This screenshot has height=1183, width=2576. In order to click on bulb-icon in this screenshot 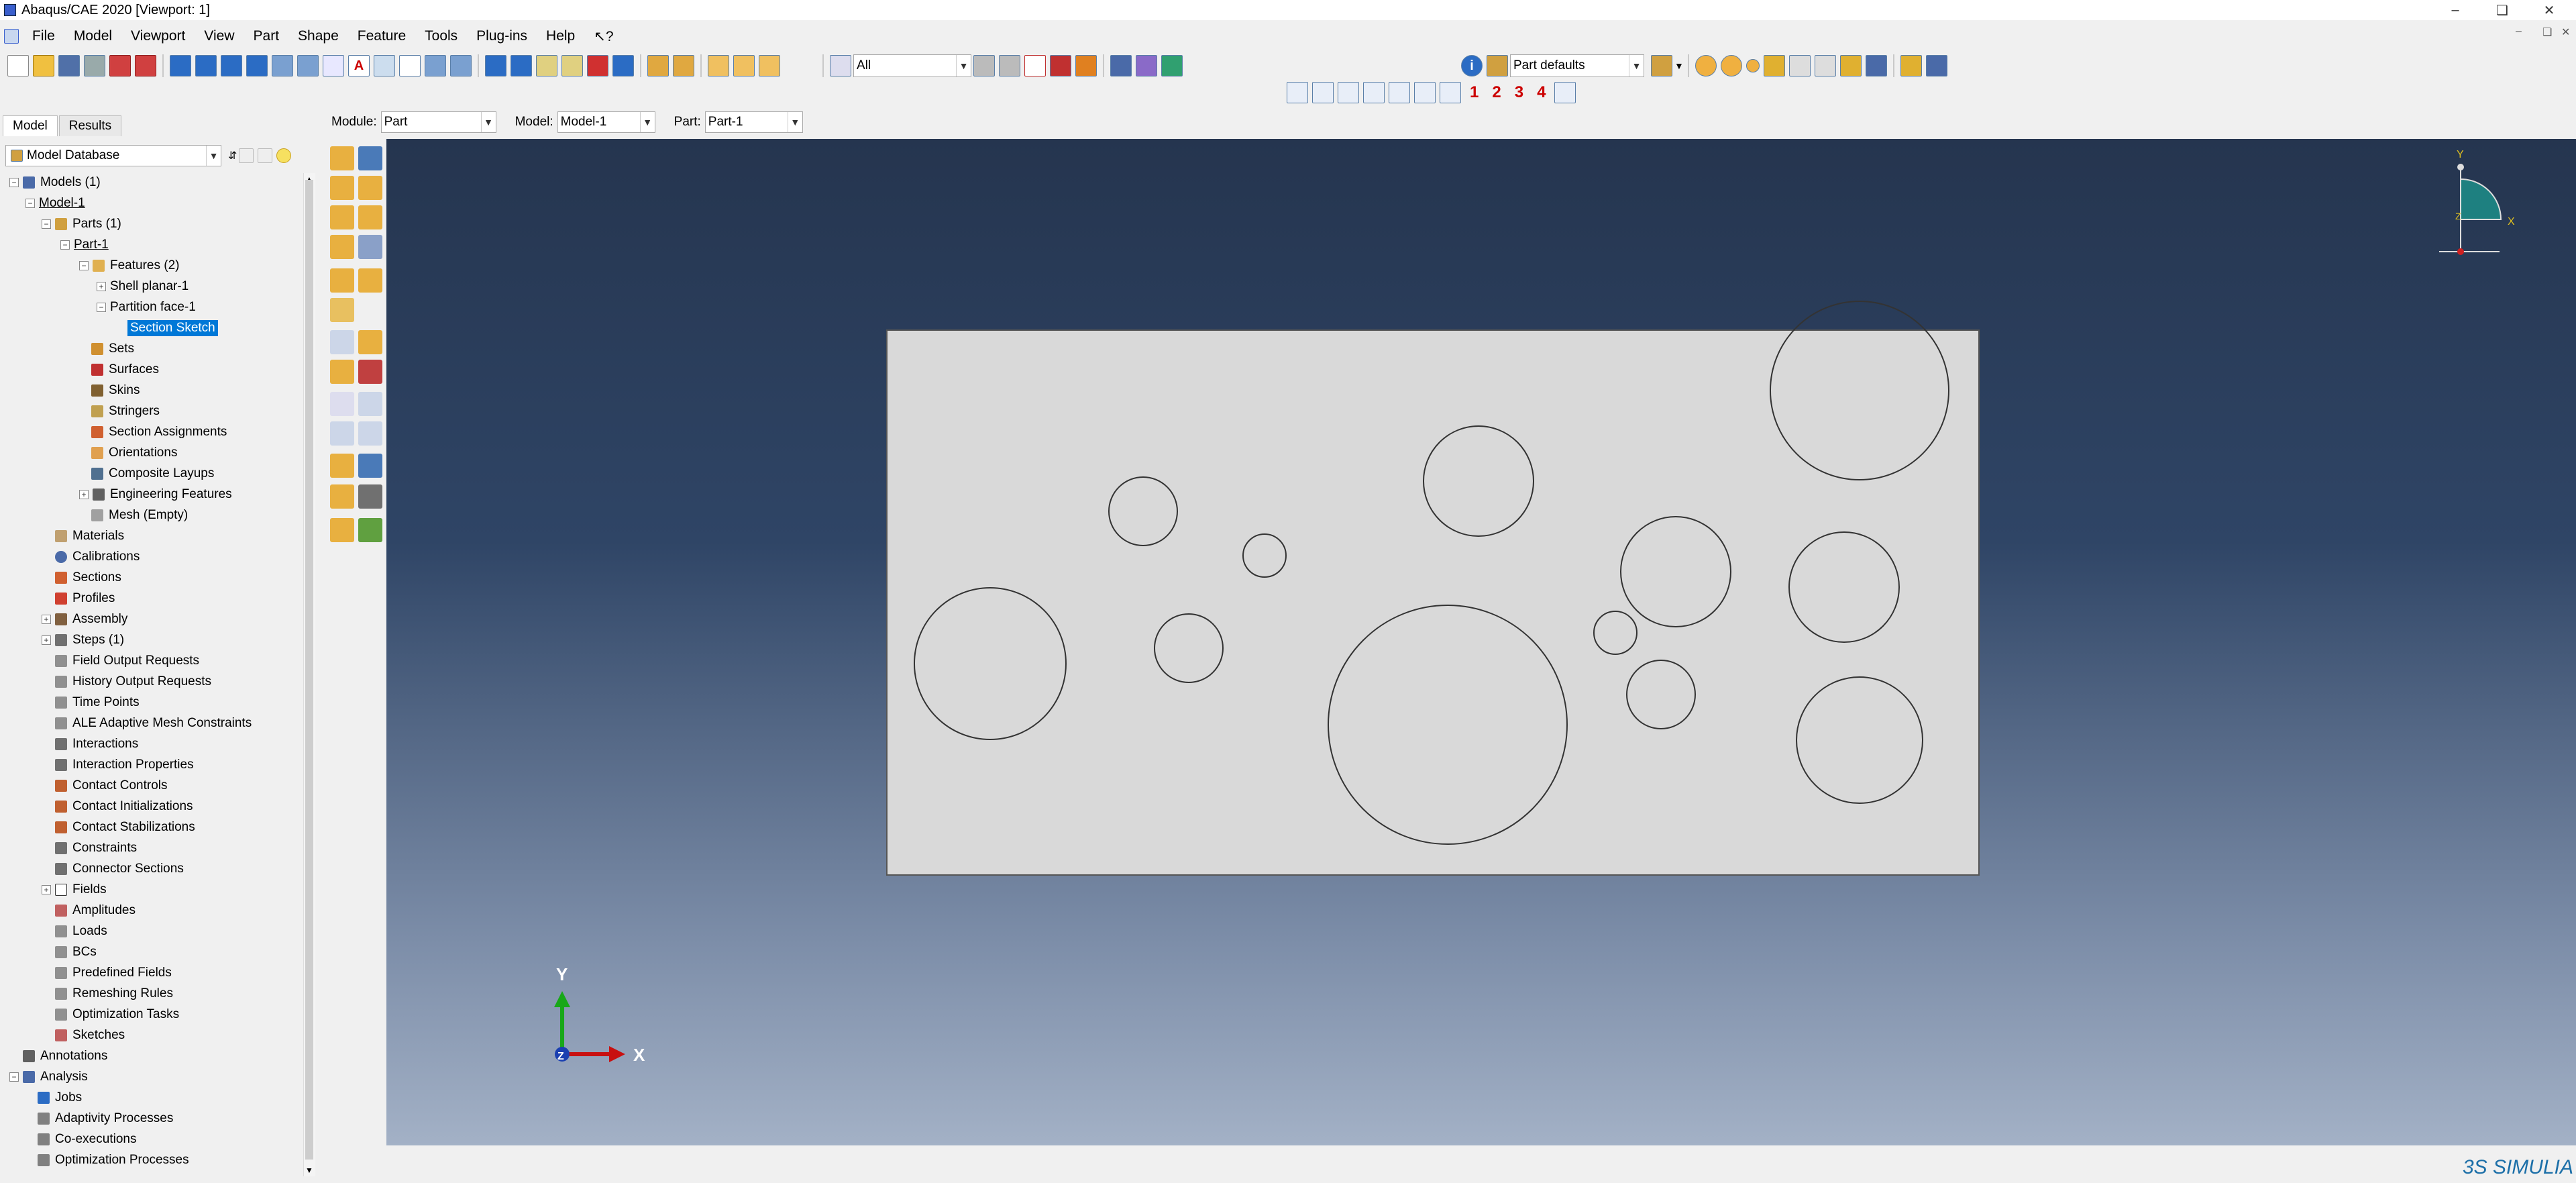, I will do `click(284, 155)`.